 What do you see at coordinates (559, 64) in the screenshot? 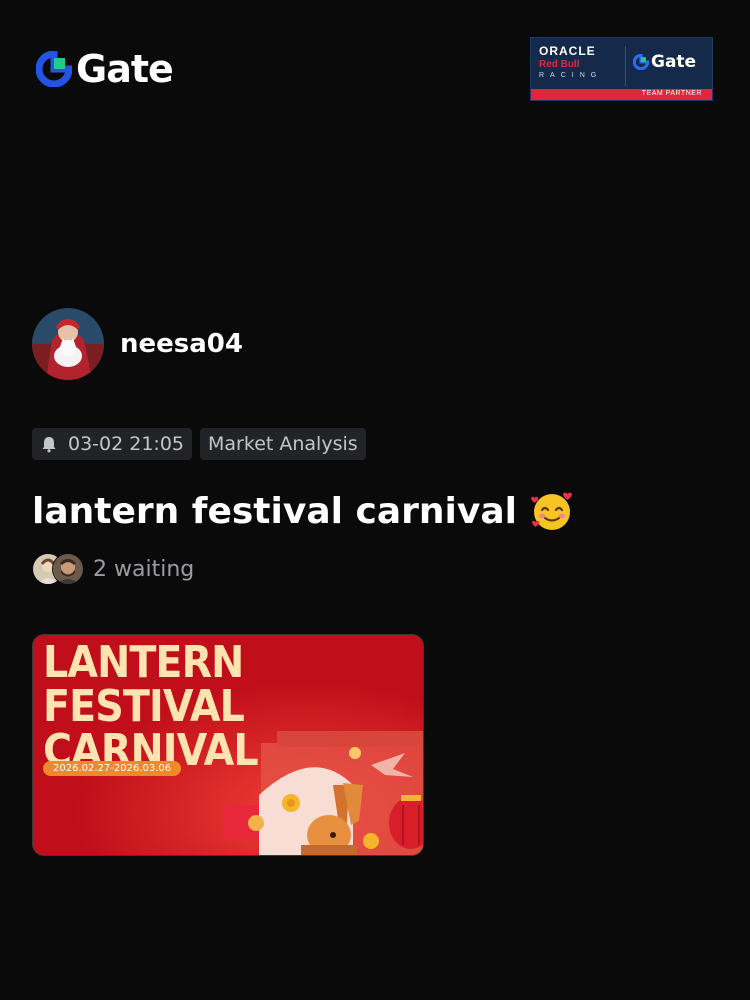
I see `partner-redbull: Red Bull` at bounding box center [559, 64].